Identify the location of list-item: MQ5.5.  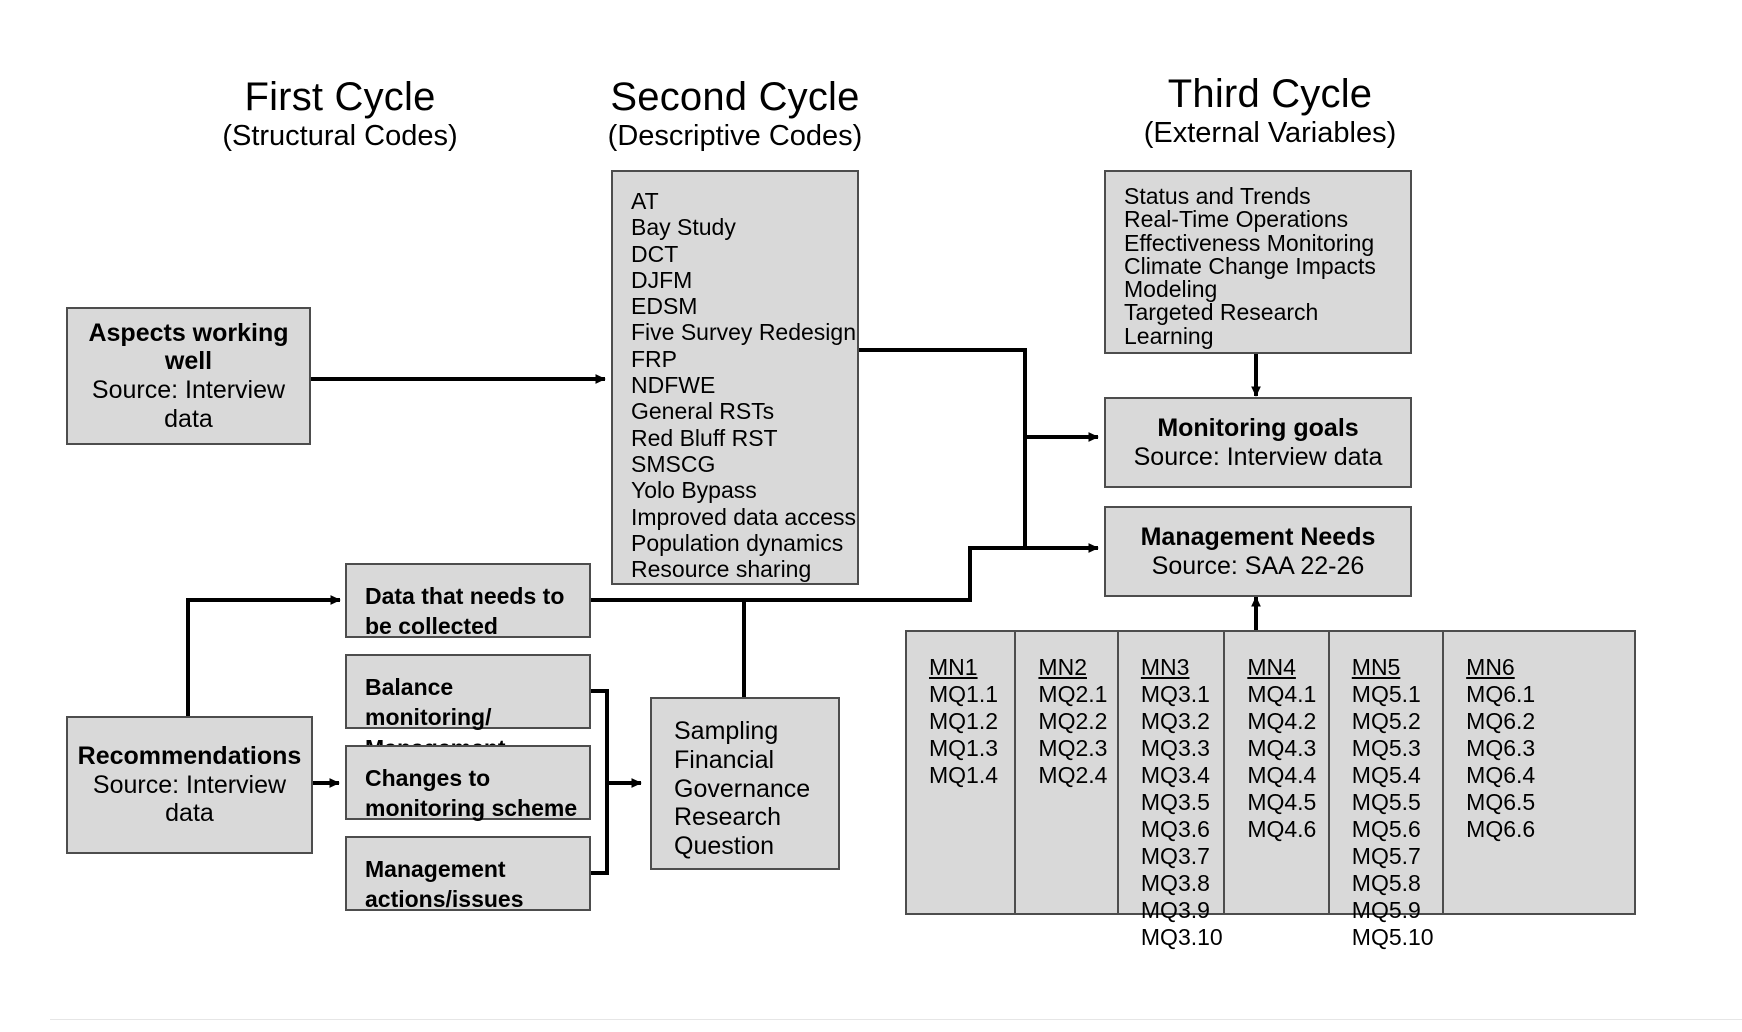
(1386, 802).